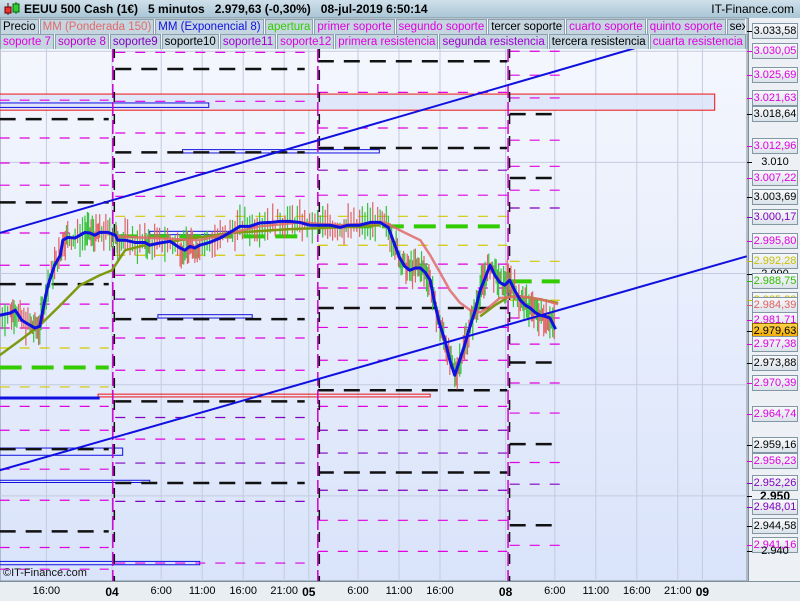 Image resolution: width=800 pixels, height=601 pixels. What do you see at coordinates (775, 114) in the screenshot?
I see `price-label: 3.018,64` at bounding box center [775, 114].